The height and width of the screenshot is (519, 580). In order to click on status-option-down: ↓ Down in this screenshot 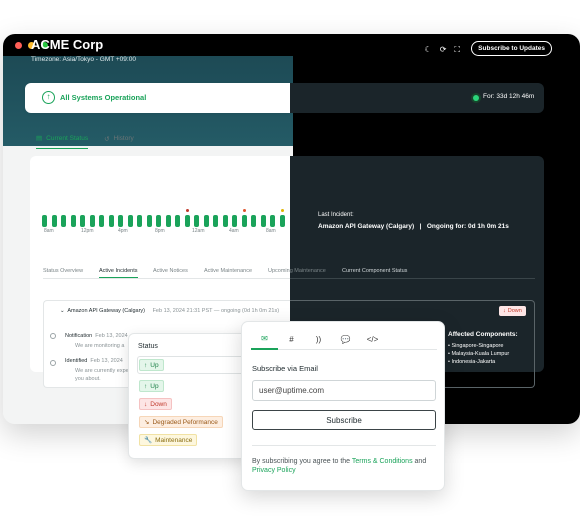, I will do `click(155, 404)`.